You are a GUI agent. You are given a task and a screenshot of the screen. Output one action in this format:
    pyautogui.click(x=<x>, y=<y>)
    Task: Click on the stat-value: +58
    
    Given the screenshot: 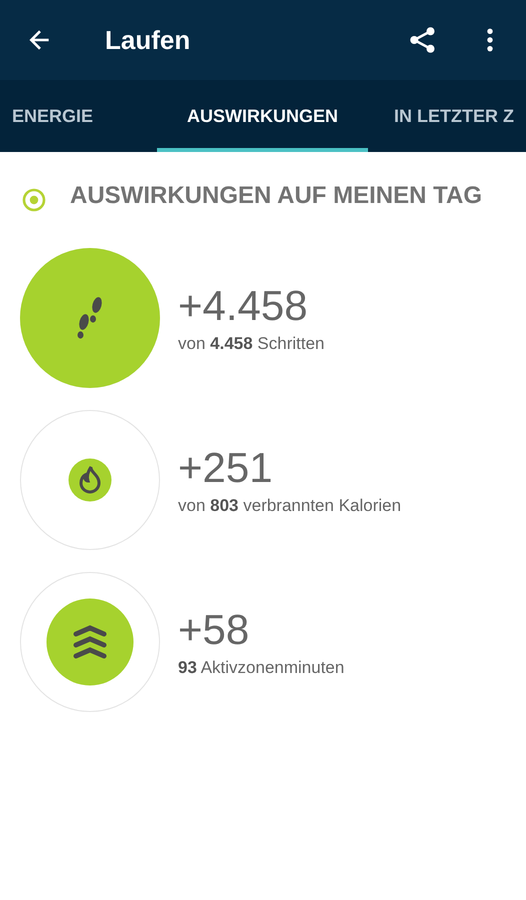 What is the action you would take?
    pyautogui.click(x=214, y=630)
    